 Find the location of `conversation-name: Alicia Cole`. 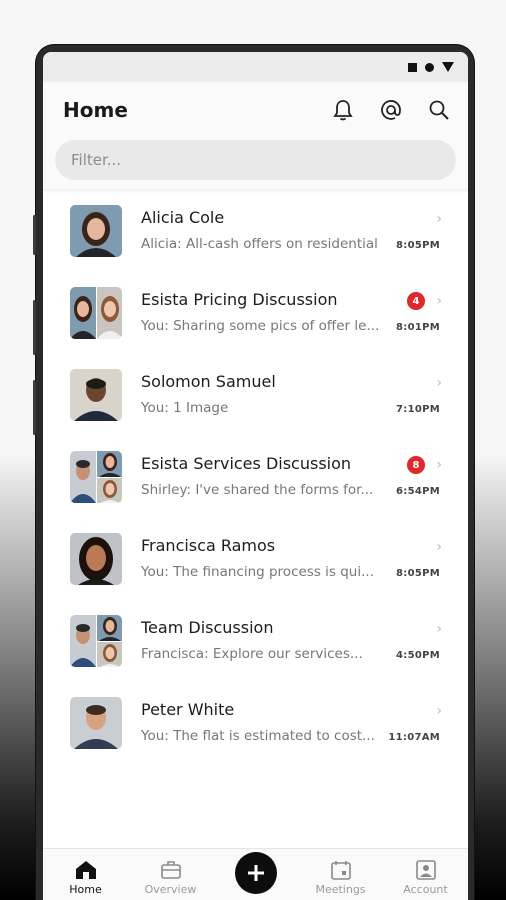

conversation-name: Alicia Cole is located at coordinates (183, 217).